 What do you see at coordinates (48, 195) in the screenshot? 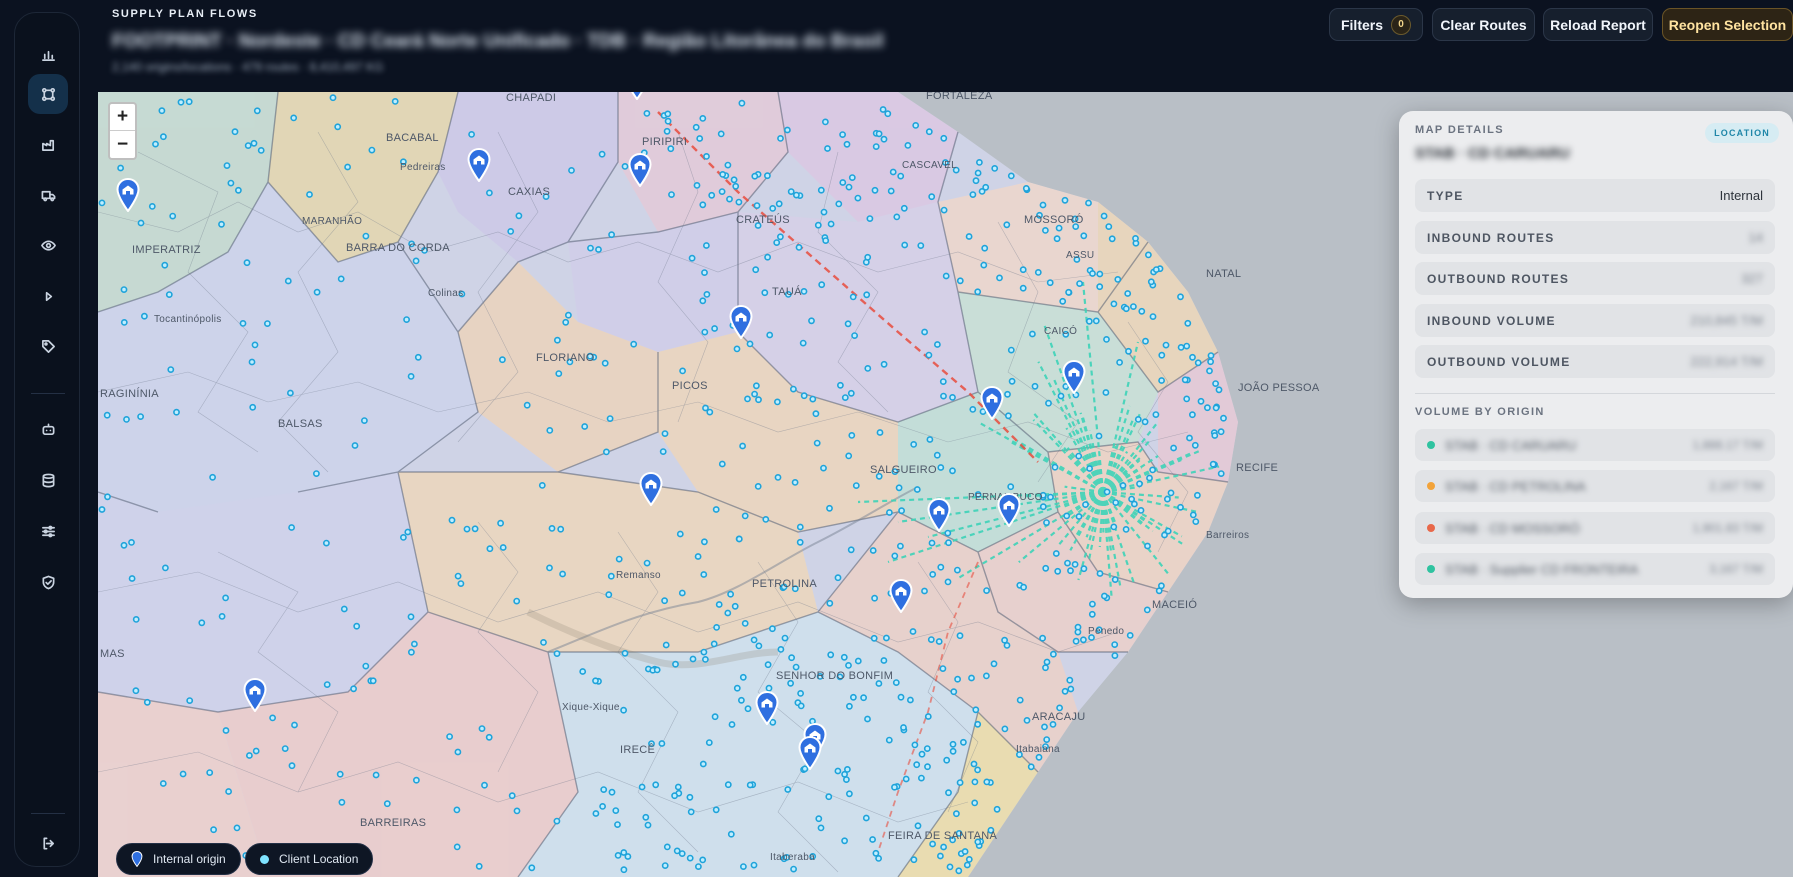
I see `sidebar-item-transport` at bounding box center [48, 195].